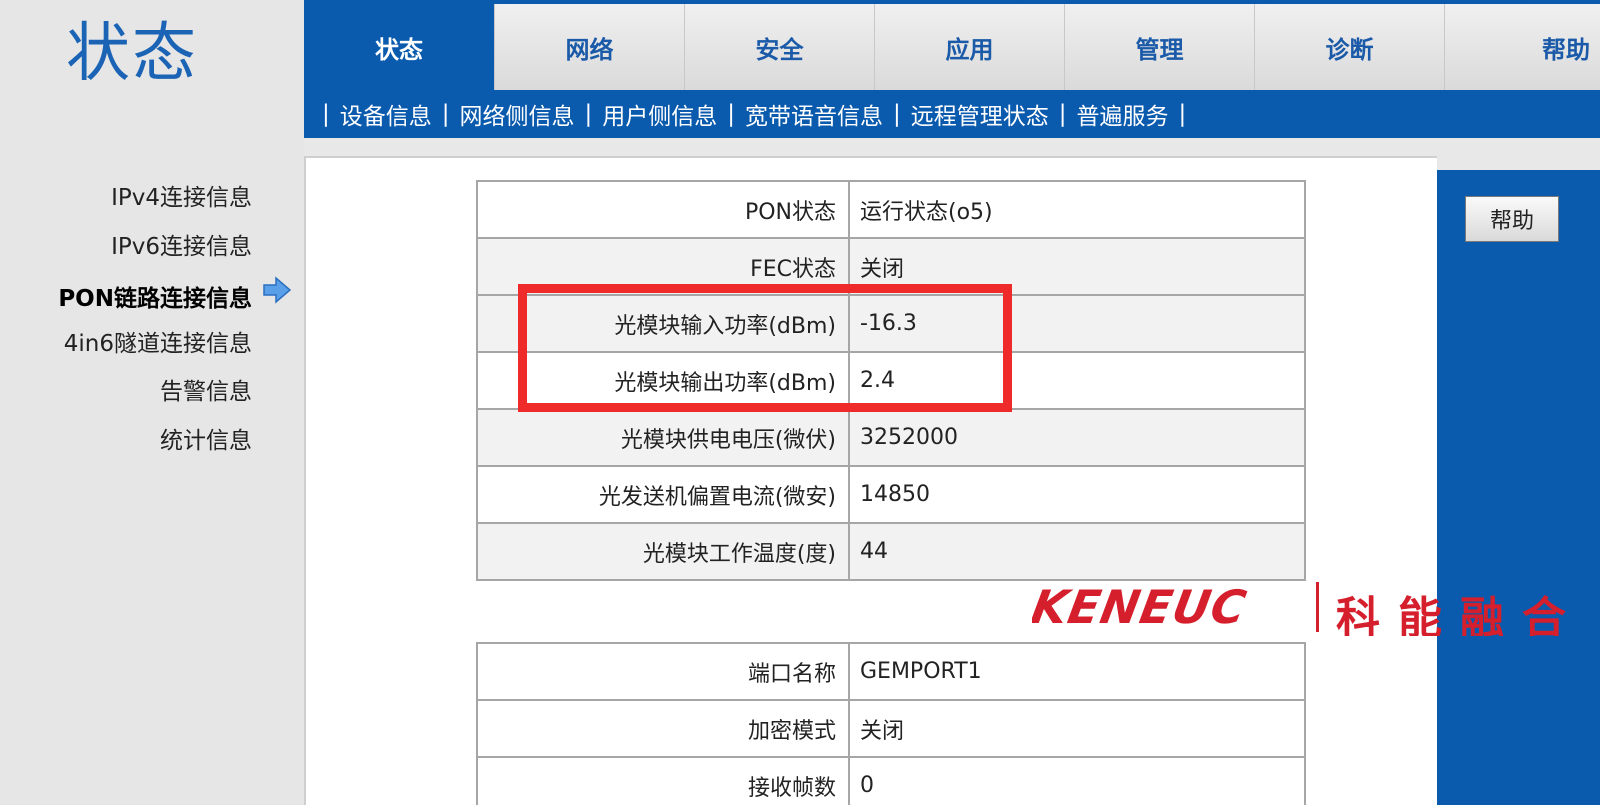  What do you see at coordinates (1077, 209) in the screenshot?
I see `row-value: 运行状态(o5)` at bounding box center [1077, 209].